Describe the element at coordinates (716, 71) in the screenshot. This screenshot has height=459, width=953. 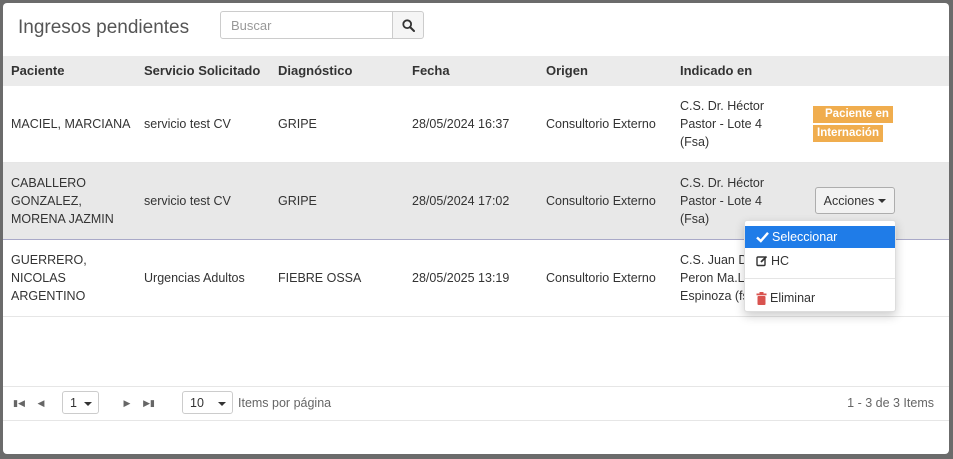
I see `column-header-indicado: Indicado en` at that location.